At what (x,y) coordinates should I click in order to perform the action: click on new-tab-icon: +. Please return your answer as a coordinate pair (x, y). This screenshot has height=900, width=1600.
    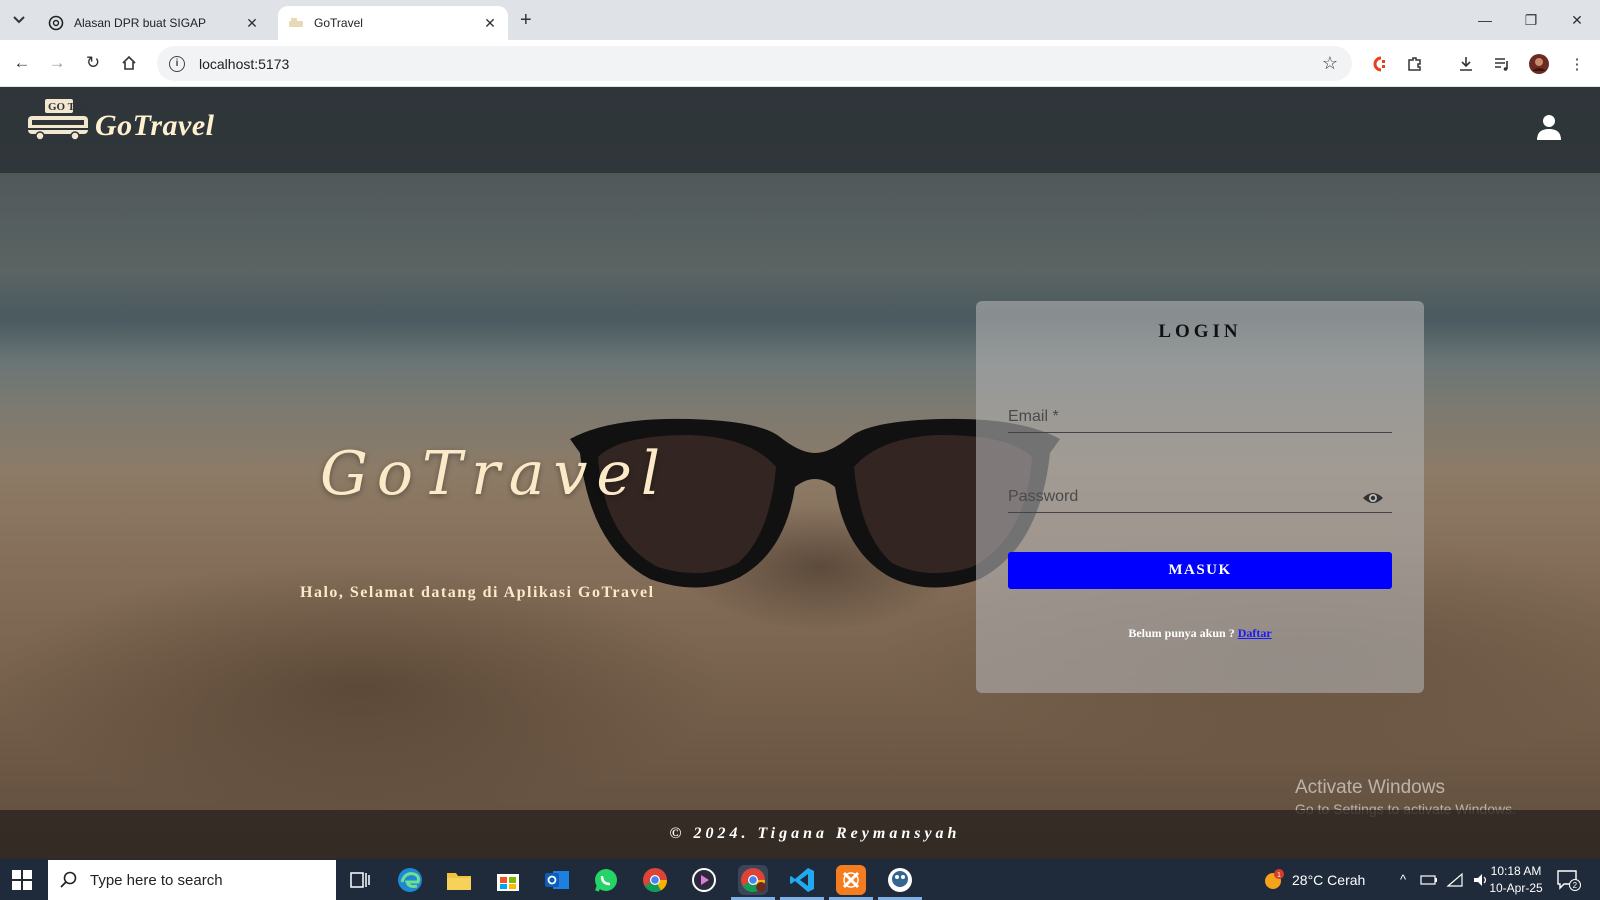
    Looking at the image, I should click on (526, 20).